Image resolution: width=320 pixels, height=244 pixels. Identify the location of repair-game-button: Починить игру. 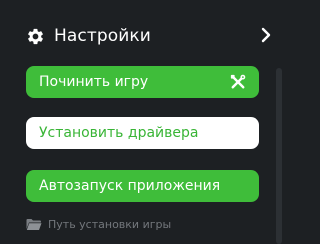
(142, 82).